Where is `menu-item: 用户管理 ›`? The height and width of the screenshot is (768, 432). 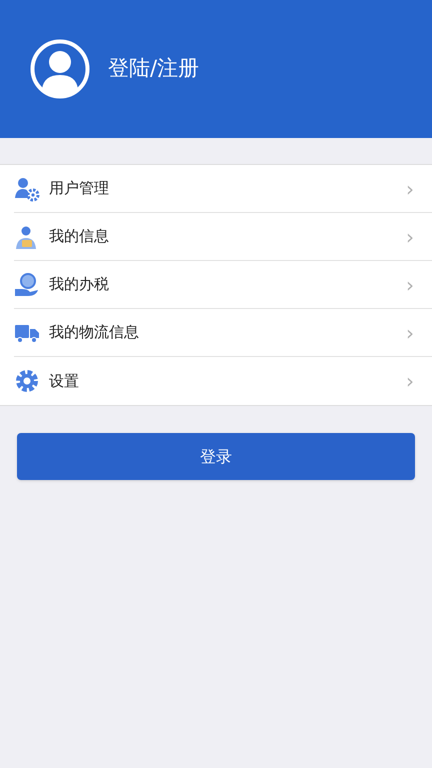 menu-item: 用户管理 › is located at coordinates (223, 189).